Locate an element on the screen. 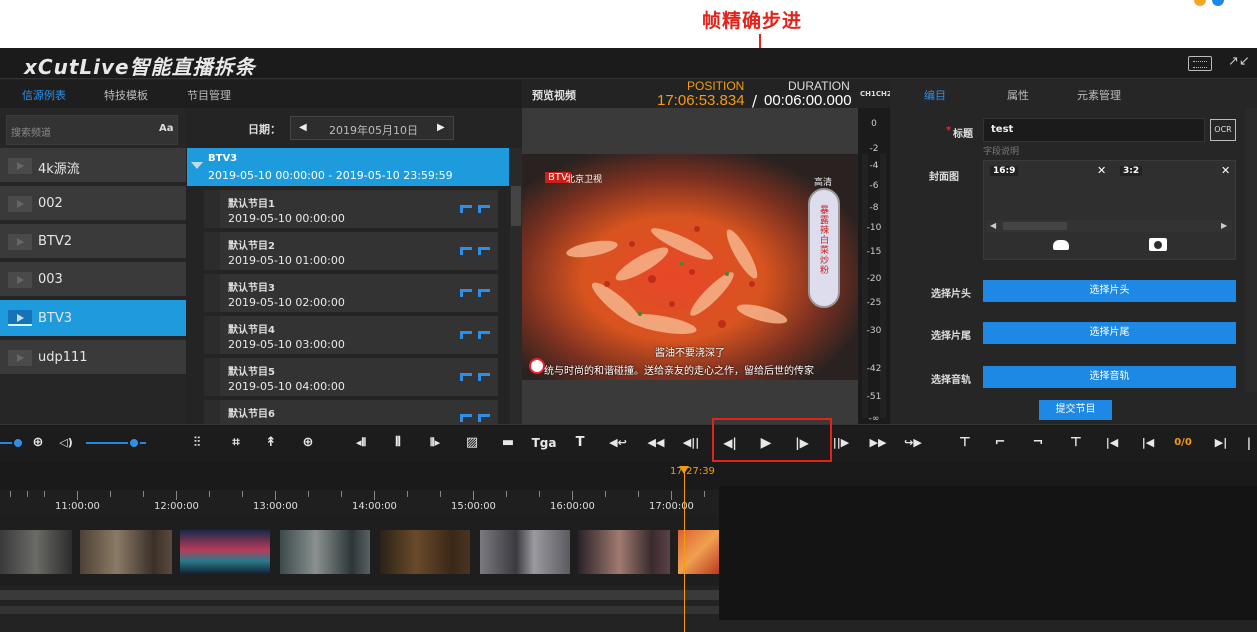 Image resolution: width=1257 pixels, height=632 pixels. extend-icon: ⦀▸ is located at coordinates (435, 443).